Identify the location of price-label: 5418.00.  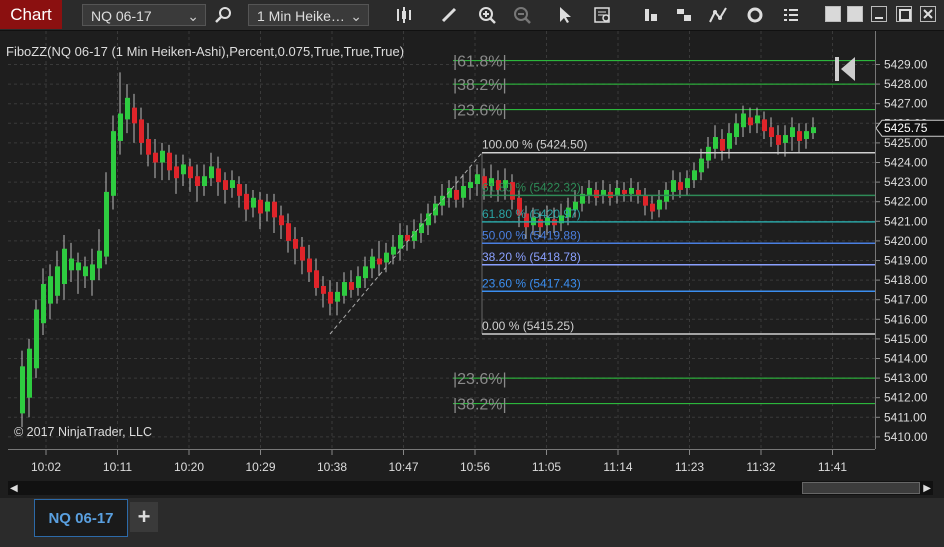
(906, 280).